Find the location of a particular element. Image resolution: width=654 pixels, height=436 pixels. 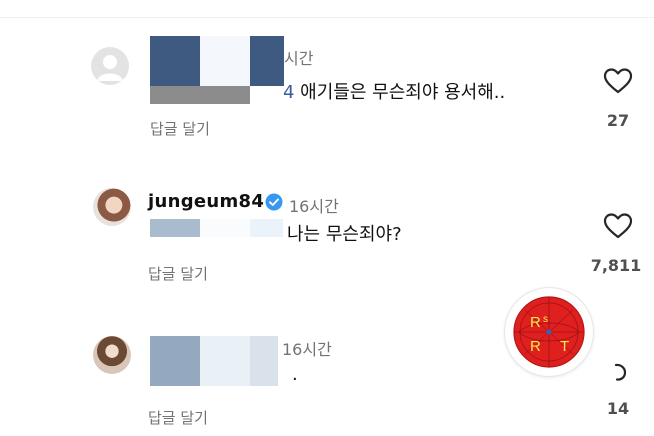

like-count: 7,811 is located at coordinates (616, 265).